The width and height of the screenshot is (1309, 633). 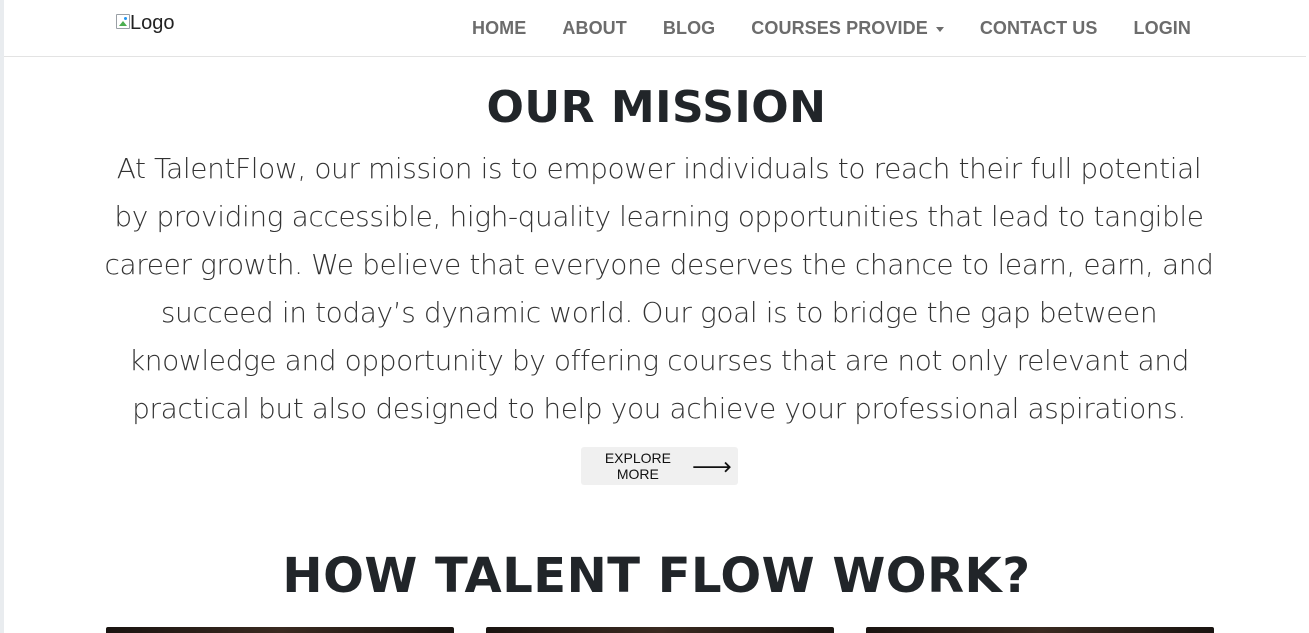 I want to click on arrow-right-icon: 🡒, so click(x=711, y=467).